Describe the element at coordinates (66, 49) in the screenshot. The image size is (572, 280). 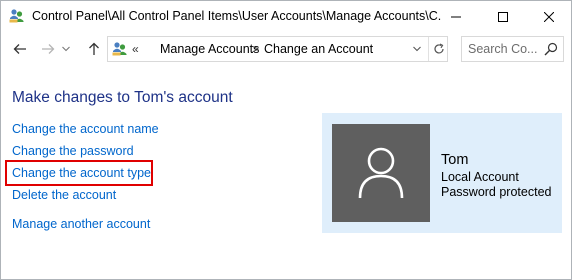
I see `recent-locations-dropdown` at that location.